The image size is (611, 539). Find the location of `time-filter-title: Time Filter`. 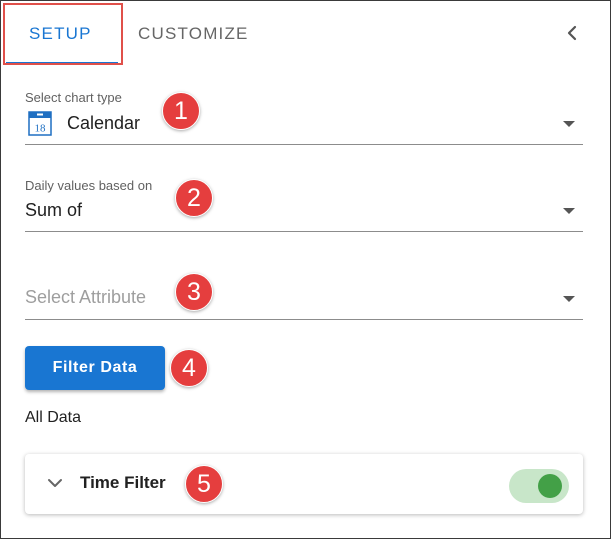

time-filter-title: Time Filter is located at coordinates (123, 482).